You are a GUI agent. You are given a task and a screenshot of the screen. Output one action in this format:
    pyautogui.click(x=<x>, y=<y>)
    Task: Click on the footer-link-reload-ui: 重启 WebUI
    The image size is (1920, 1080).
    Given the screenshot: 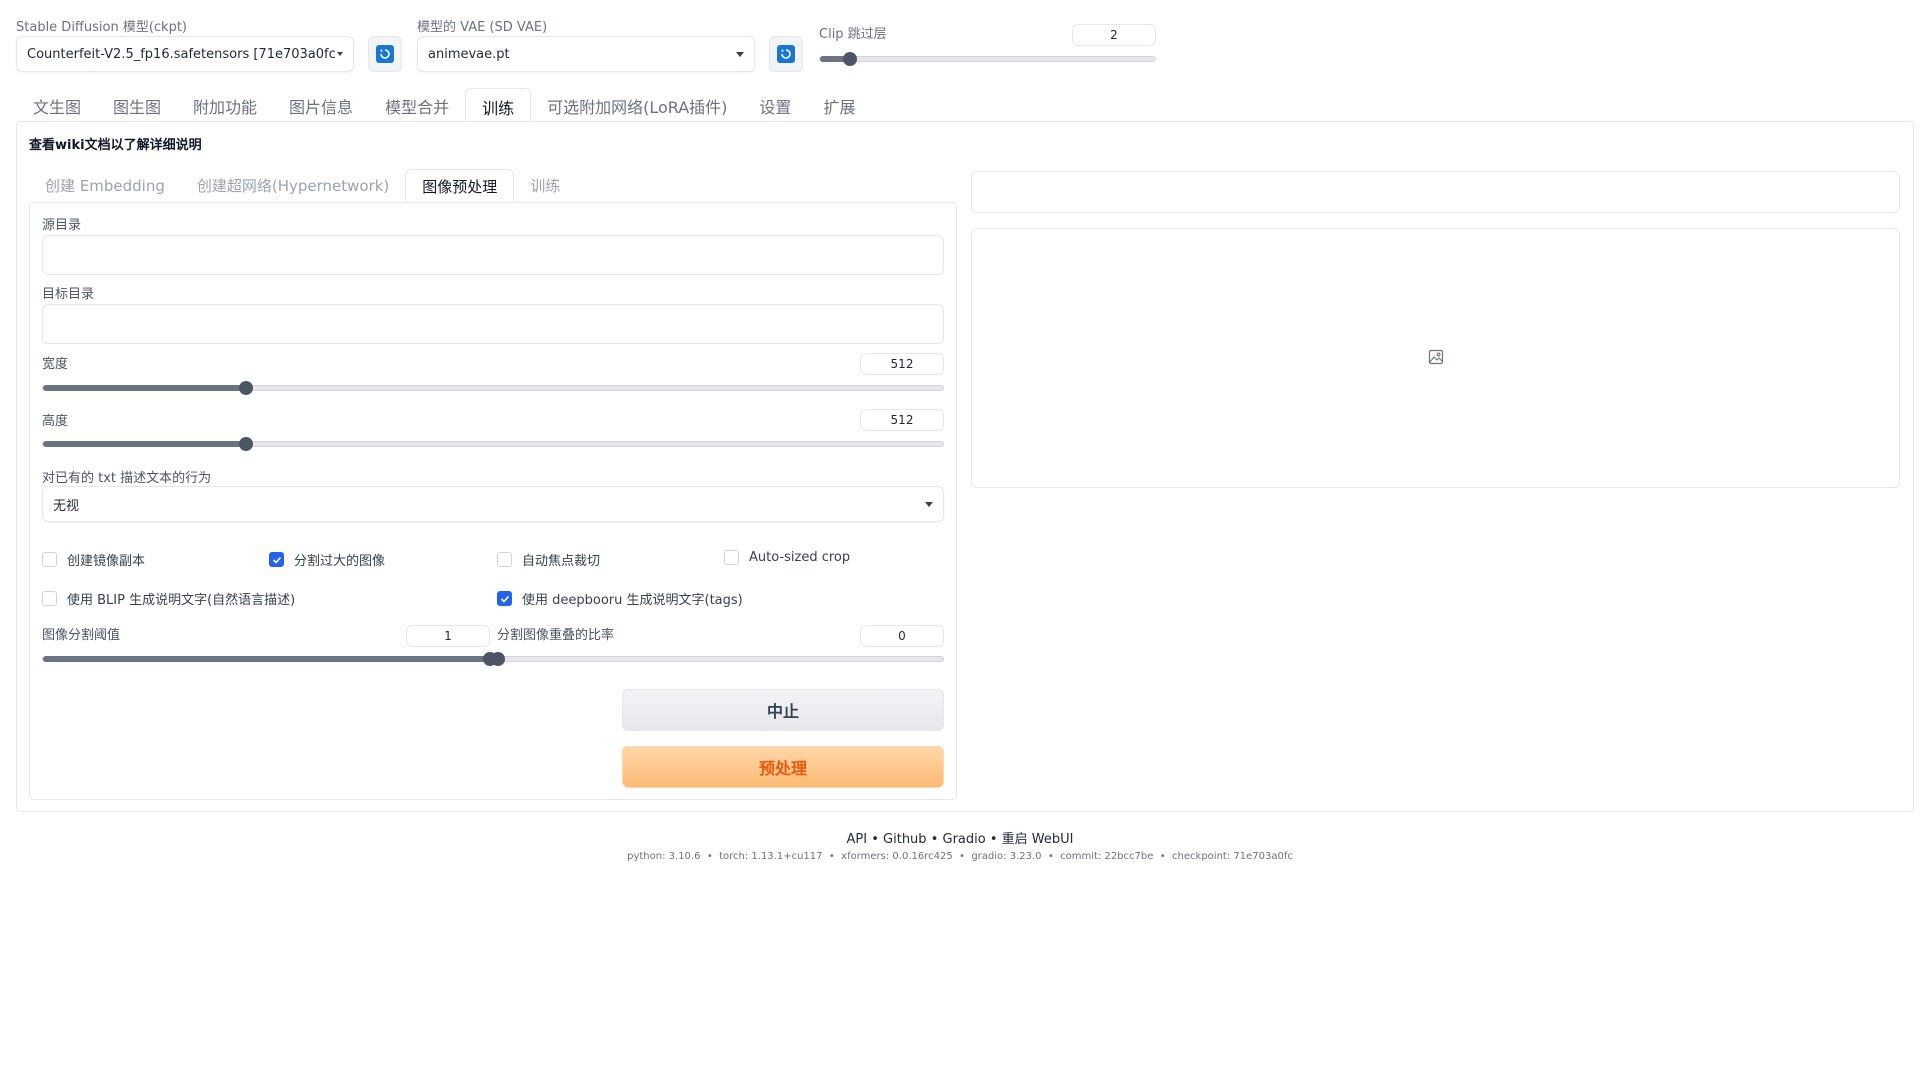 What is the action you would take?
    pyautogui.click(x=1038, y=839)
    